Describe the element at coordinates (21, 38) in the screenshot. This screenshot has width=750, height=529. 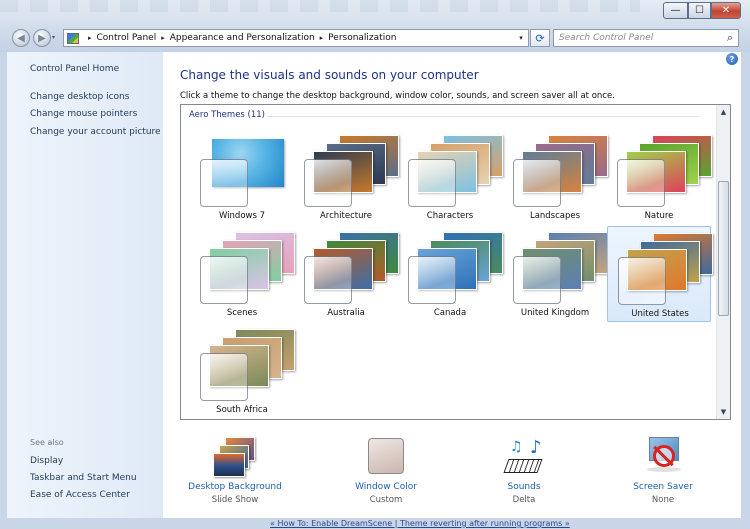
I see `back-button: ◀` at that location.